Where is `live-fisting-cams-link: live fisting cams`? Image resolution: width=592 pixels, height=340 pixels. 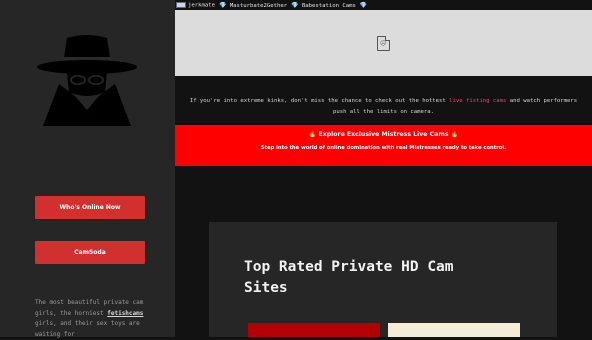
live-fisting-cams-link: live fisting cams is located at coordinates (477, 101).